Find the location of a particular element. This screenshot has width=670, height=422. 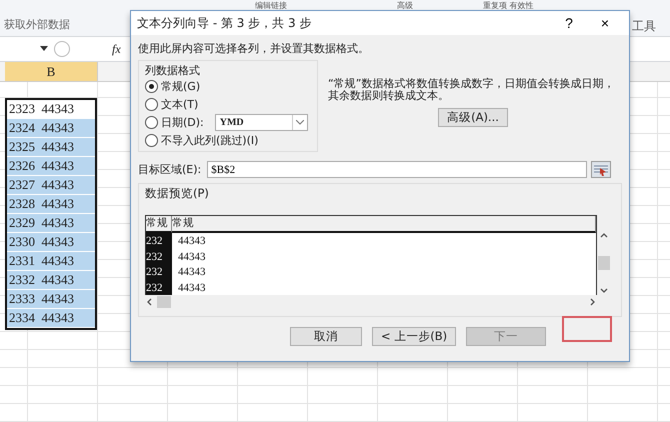

field-label: 目标区域(E): is located at coordinates (170, 169).